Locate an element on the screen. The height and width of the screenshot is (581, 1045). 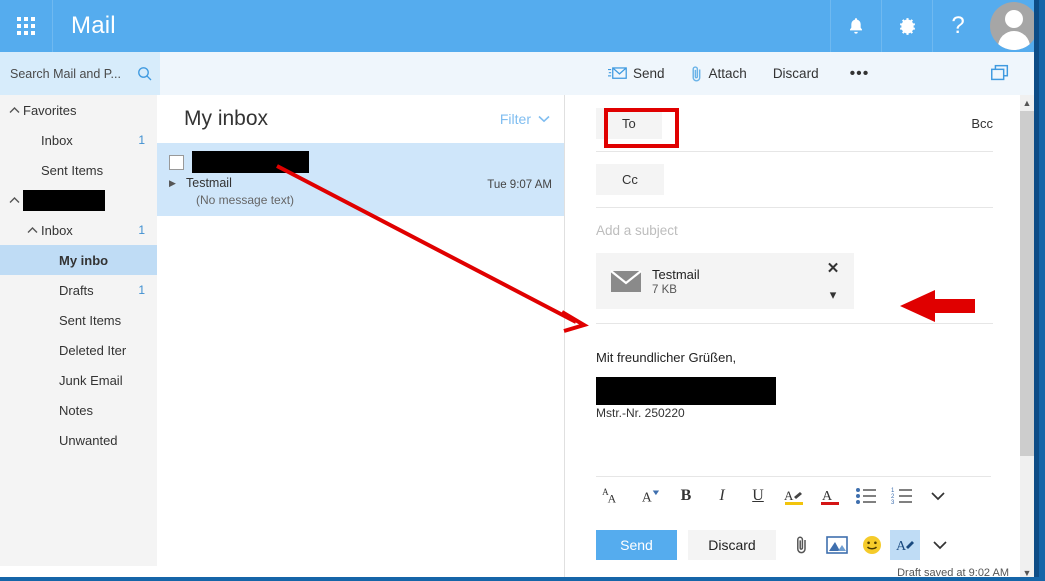
expand-triangle-icon: ▶ is located at coordinates (174, 183).